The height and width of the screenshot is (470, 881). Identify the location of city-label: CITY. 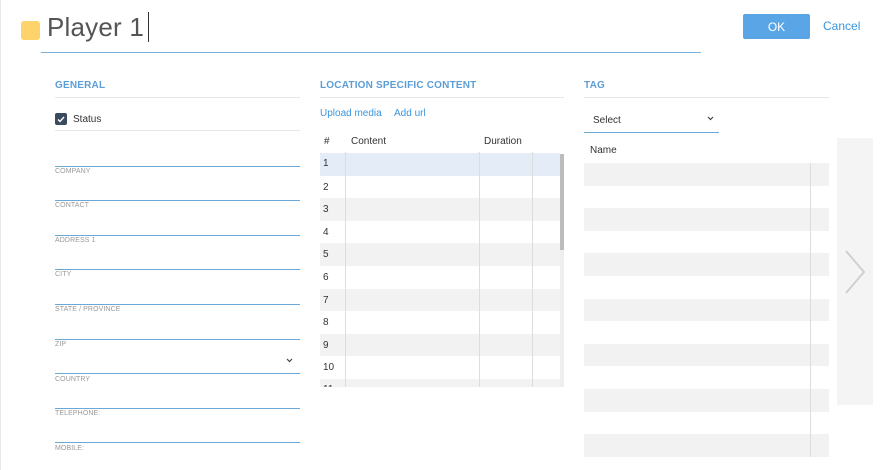
(63, 274).